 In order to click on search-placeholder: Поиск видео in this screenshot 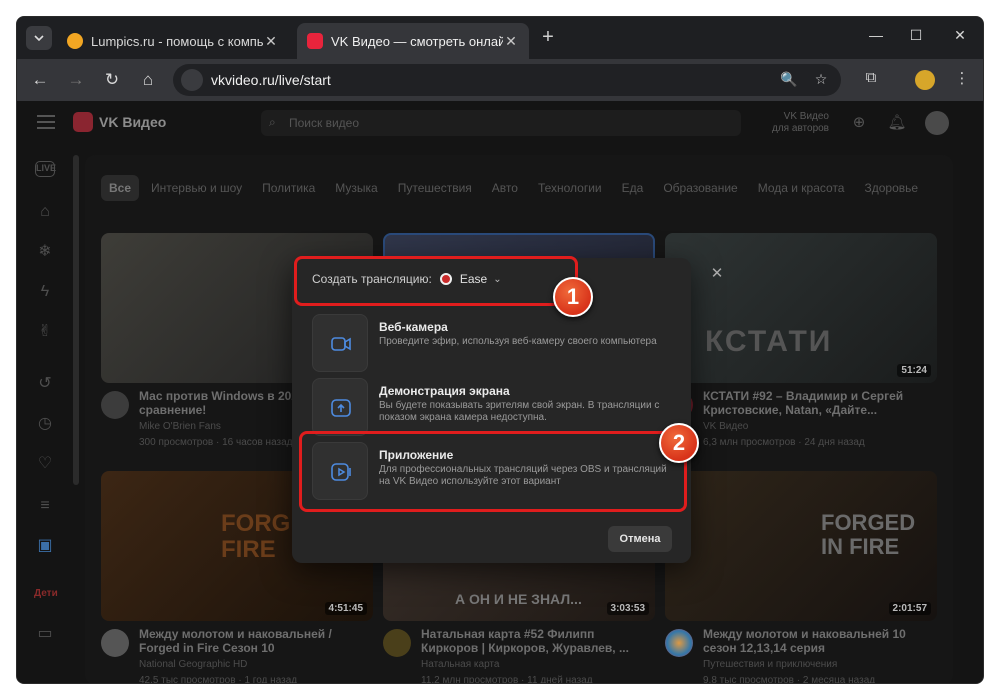, I will do `click(324, 123)`.